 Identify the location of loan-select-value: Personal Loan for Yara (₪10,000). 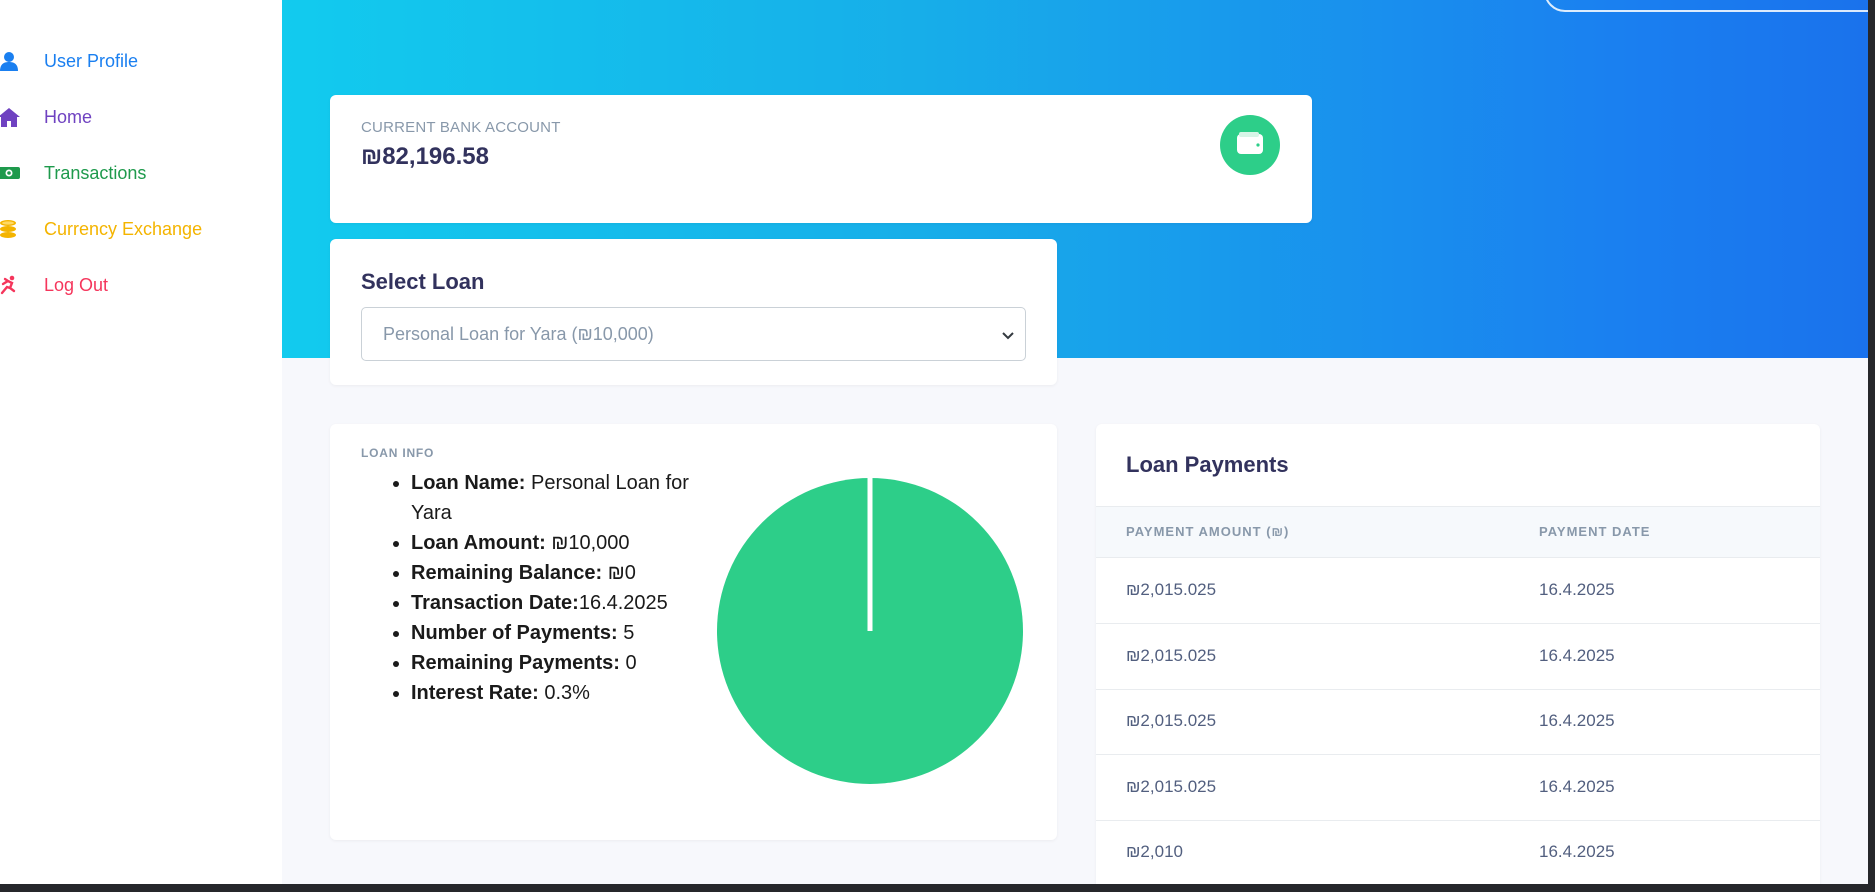
(518, 333).